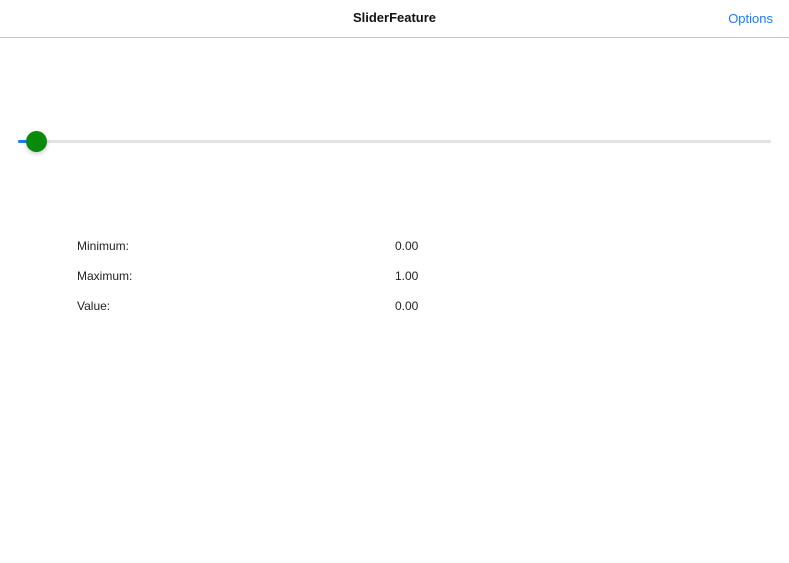 The height and width of the screenshot is (563, 789). I want to click on navigation-bar: SliderFeature Options, so click(394, 19).